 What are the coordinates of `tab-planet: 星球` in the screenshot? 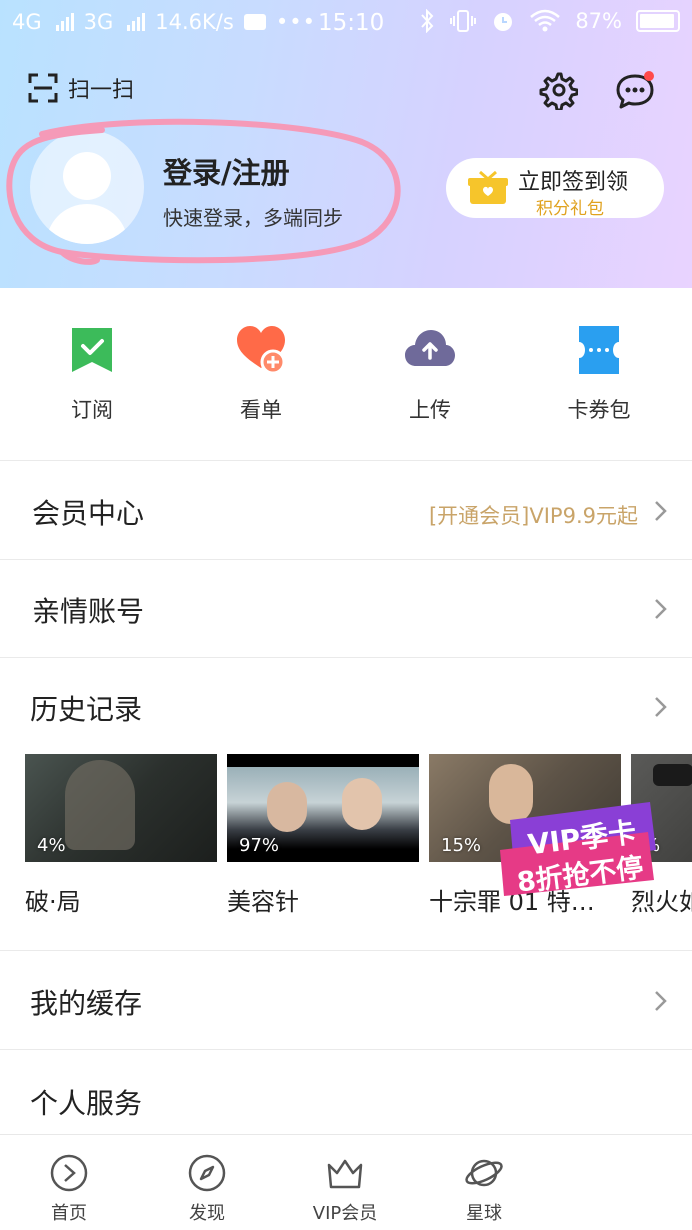 It's located at (484, 1189).